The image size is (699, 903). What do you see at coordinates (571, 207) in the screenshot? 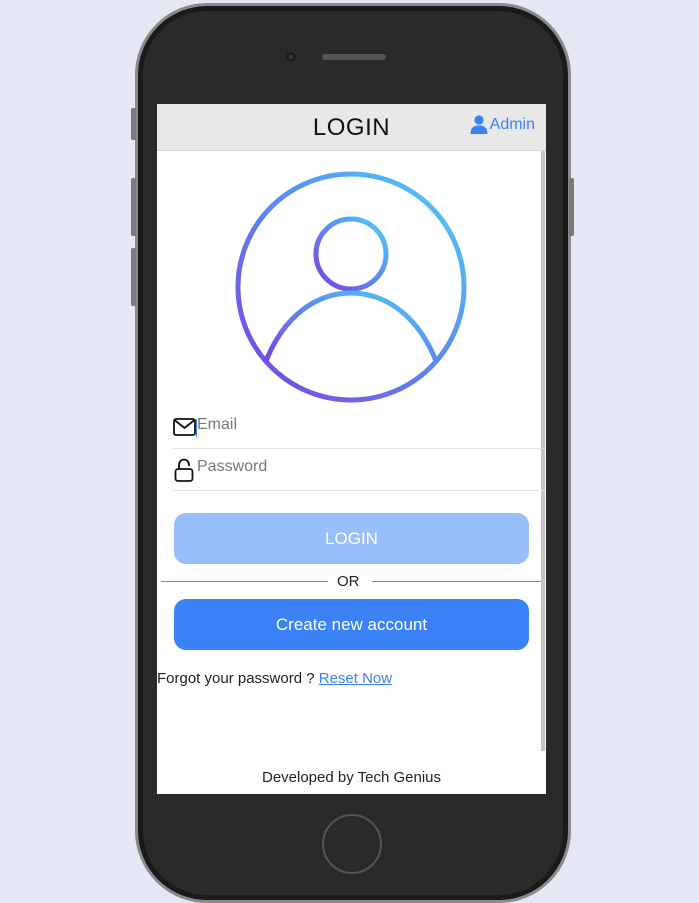
I see `phone-side-button-power` at bounding box center [571, 207].